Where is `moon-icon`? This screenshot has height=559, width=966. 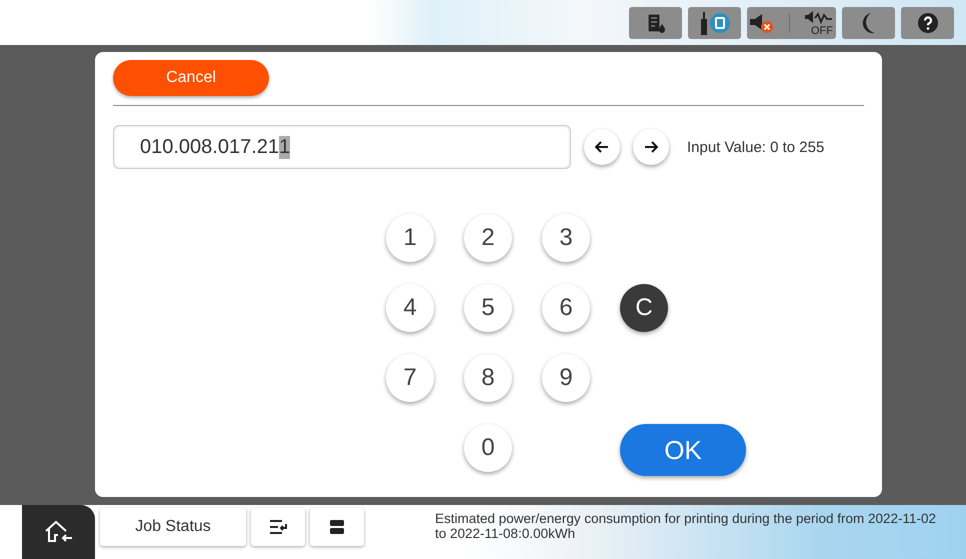 moon-icon is located at coordinates (868, 23).